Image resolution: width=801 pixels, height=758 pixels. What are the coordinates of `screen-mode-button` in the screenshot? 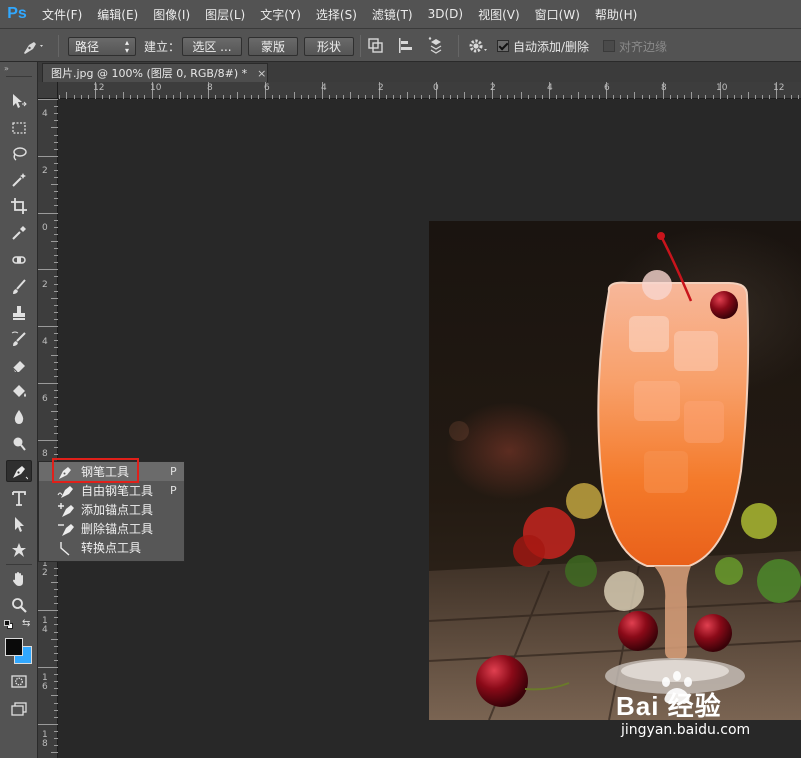 It's located at (19, 709).